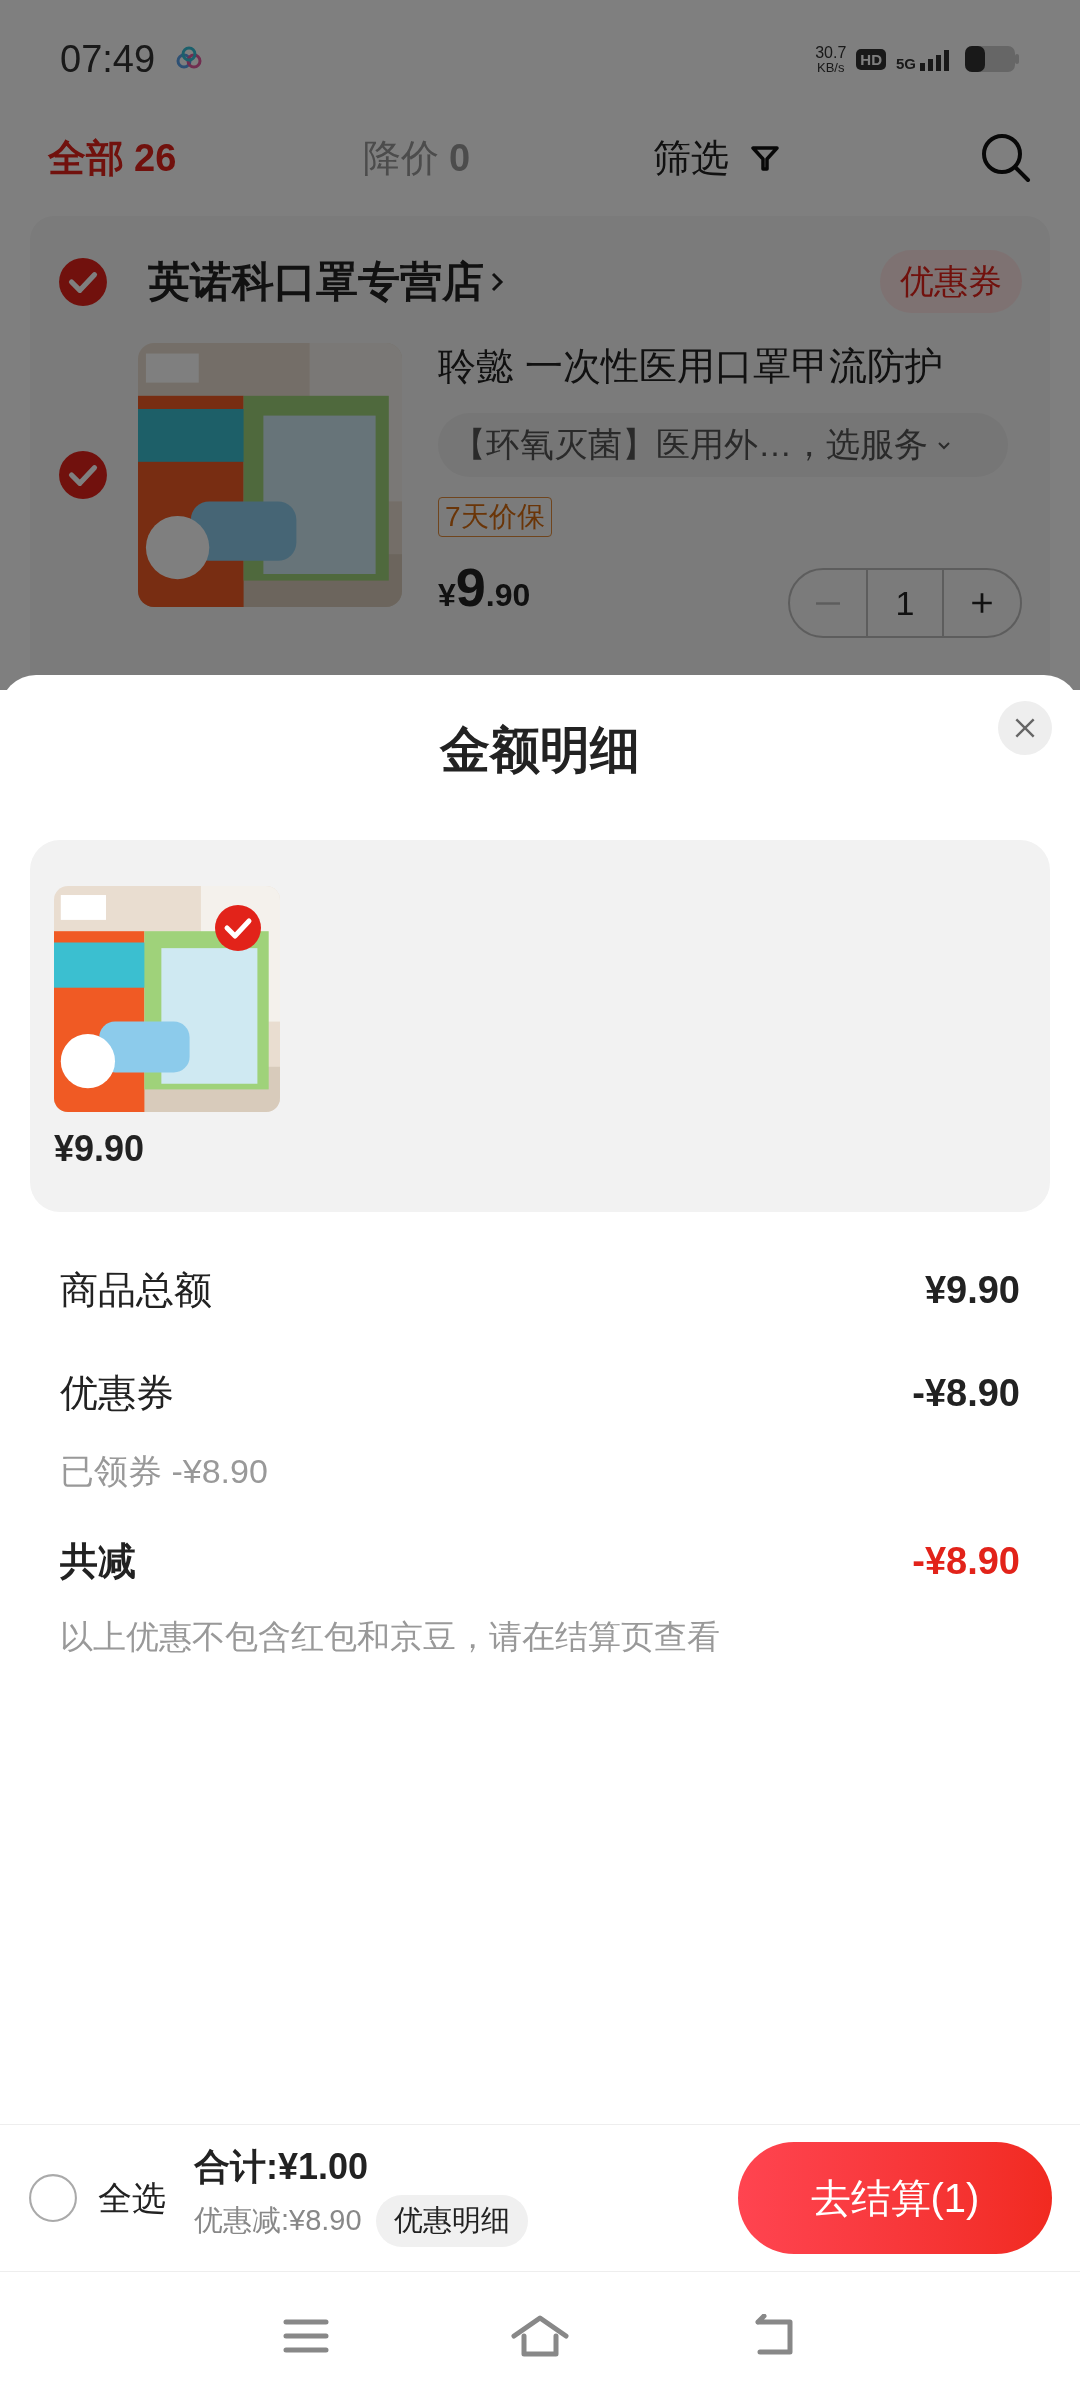  Describe the element at coordinates (831, 67) in the screenshot. I see `network-speed-unit: KB/s` at that location.